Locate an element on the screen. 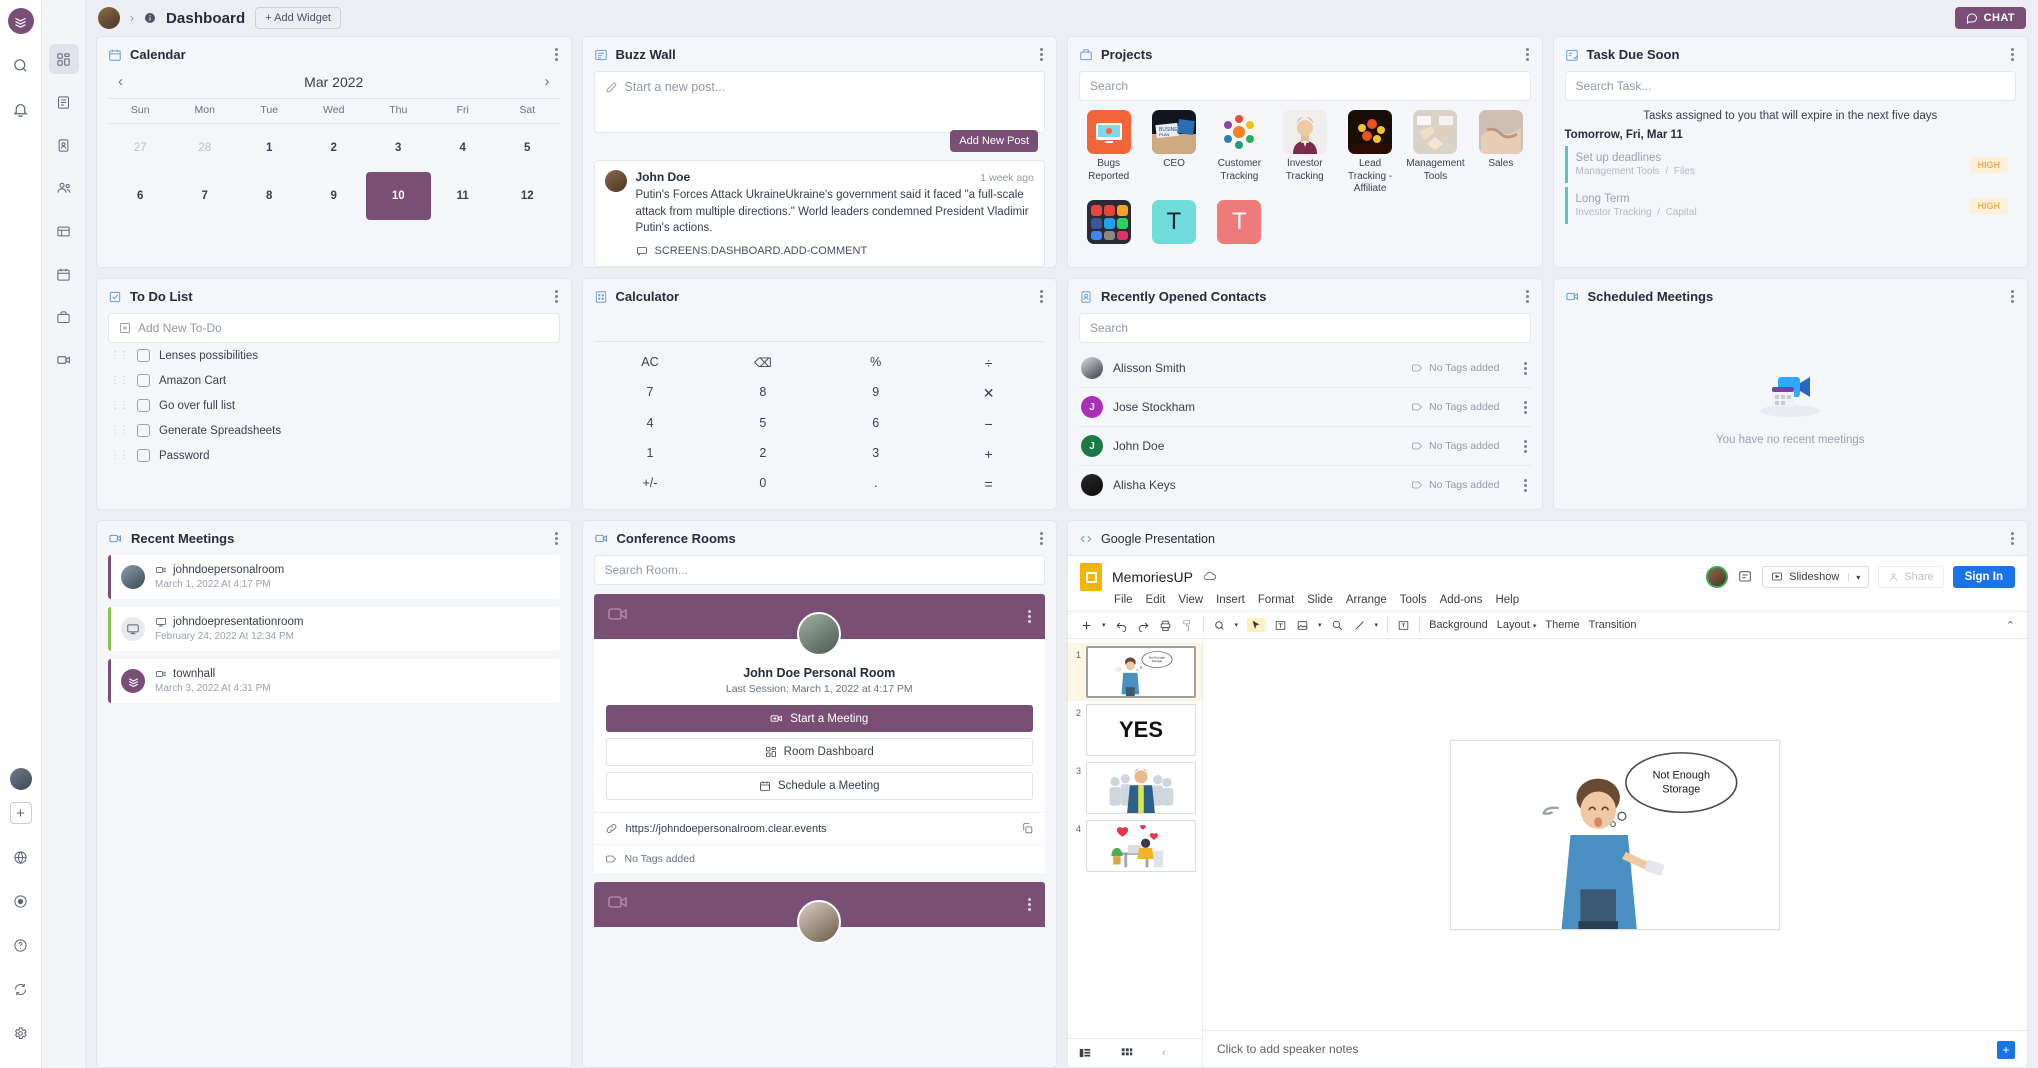  todo-item: ⋮⋮ Lenses possibilities is located at coordinates (334, 355).